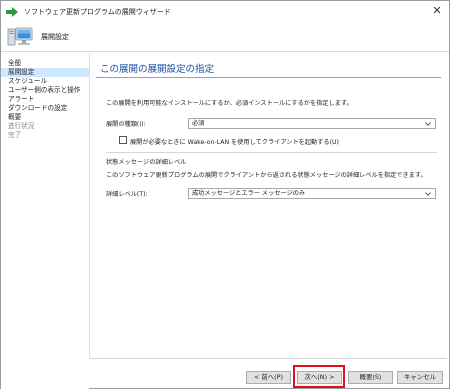 This screenshot has height=389, width=450. What do you see at coordinates (45, 72) in the screenshot?
I see `nav-item-deployment-settings: 展開設定` at bounding box center [45, 72].